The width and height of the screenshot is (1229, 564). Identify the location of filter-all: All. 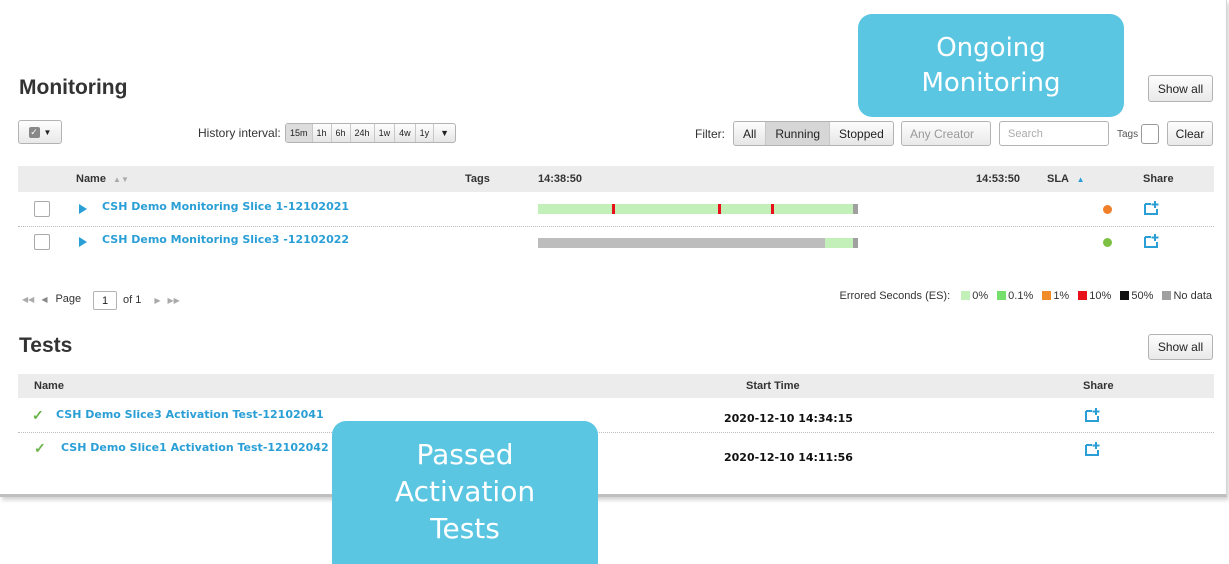
(750, 133).